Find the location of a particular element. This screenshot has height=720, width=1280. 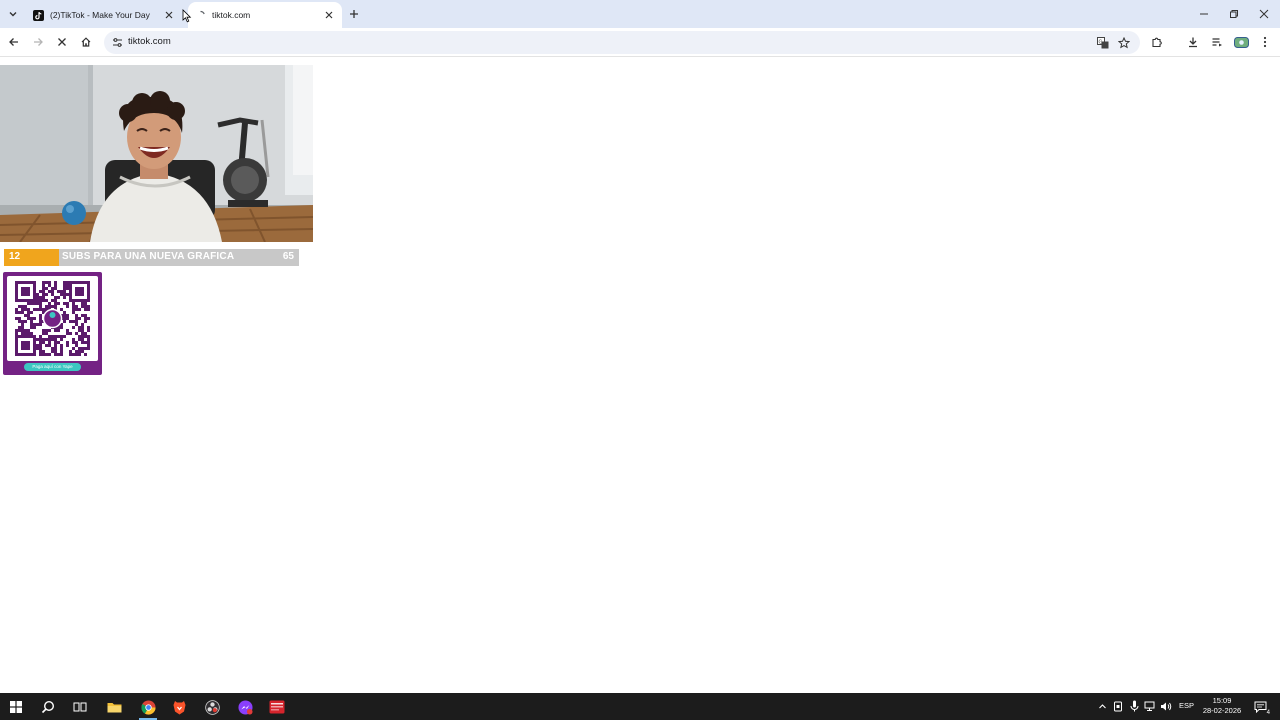

messenger-app-icon is located at coordinates (245, 707).